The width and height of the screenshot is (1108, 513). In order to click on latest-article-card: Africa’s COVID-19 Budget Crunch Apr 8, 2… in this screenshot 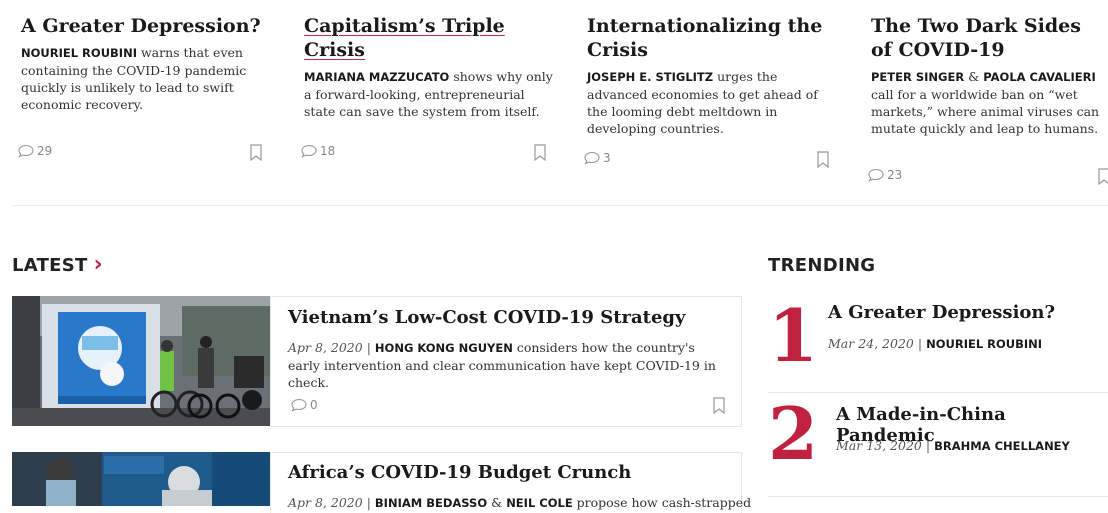, I will do `click(511, 482)`.